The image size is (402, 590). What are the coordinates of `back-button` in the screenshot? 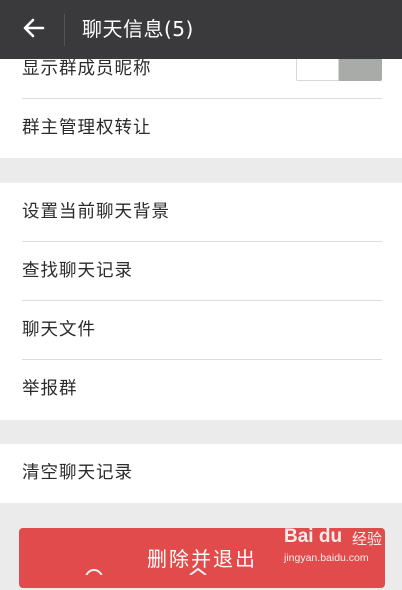 It's located at (34, 30).